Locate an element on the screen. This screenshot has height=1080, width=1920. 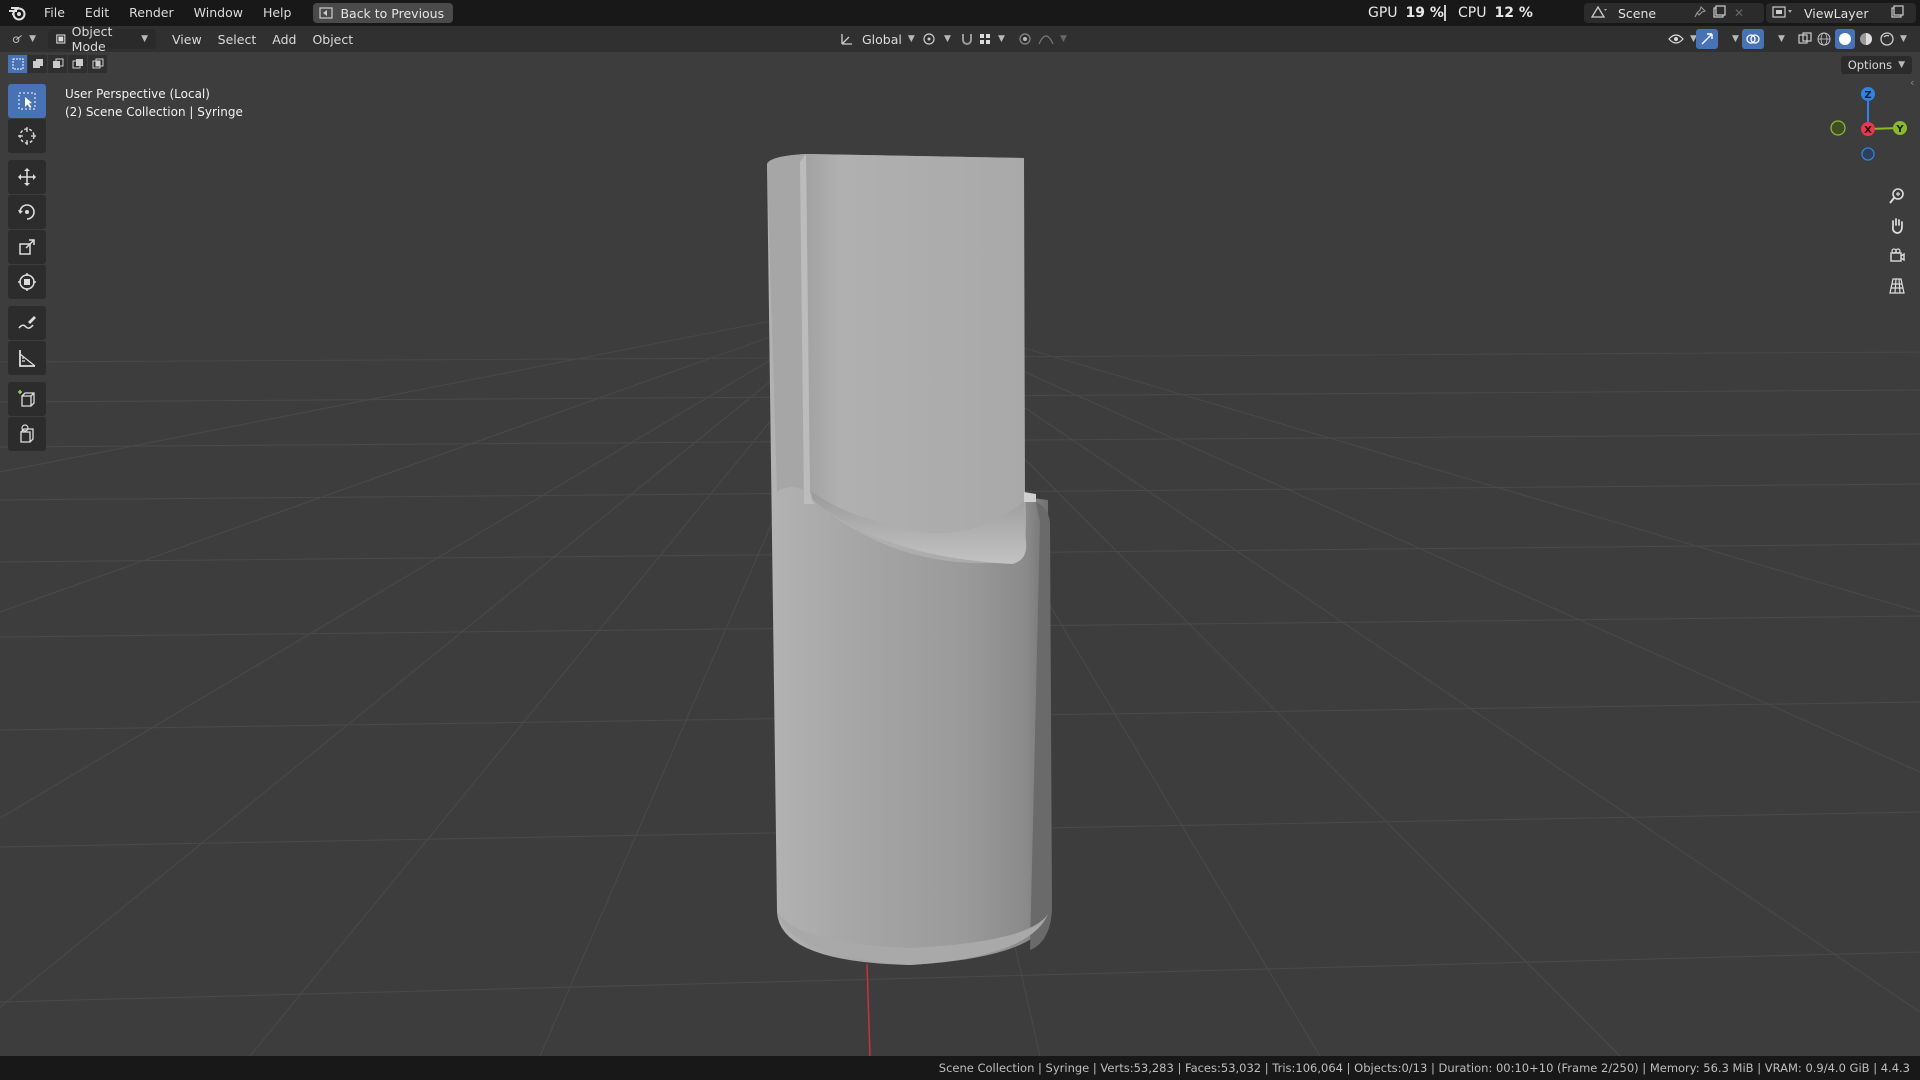
falloff-dropdown: ▼ is located at coordinates (1052, 39).